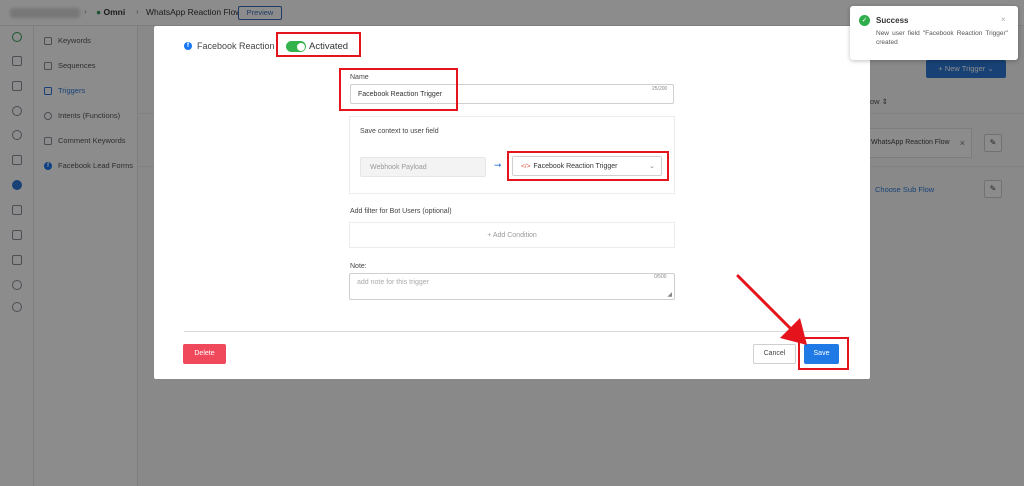 This screenshot has width=1024, height=486. Describe the element at coordinates (892, 20) in the screenshot. I see `toast-title: Success` at that location.